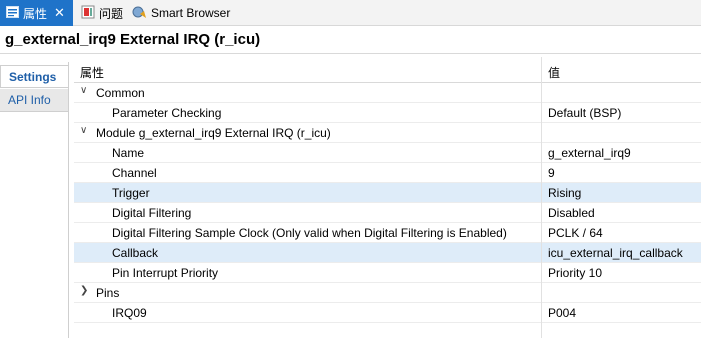 Image resolution: width=701 pixels, height=338 pixels. Describe the element at coordinates (589, 153) in the screenshot. I see `property-value: g_external_irq9` at that location.